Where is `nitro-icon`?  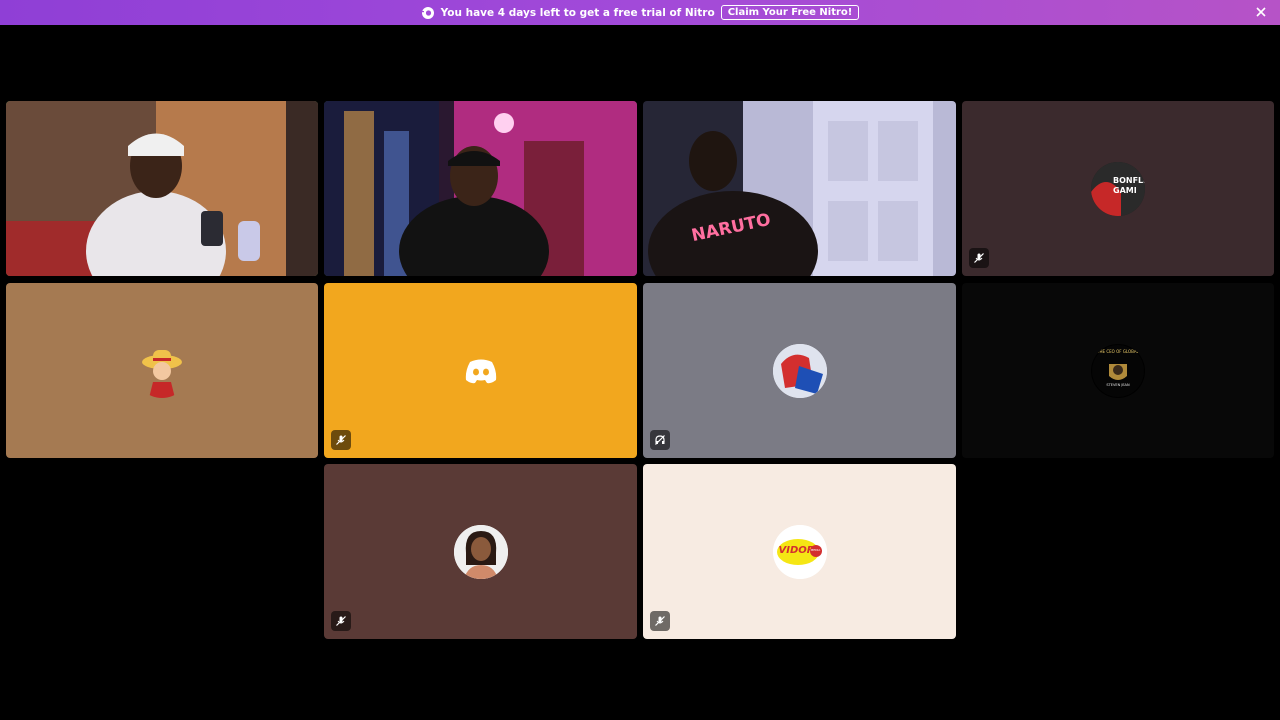
nitro-icon is located at coordinates (427, 13).